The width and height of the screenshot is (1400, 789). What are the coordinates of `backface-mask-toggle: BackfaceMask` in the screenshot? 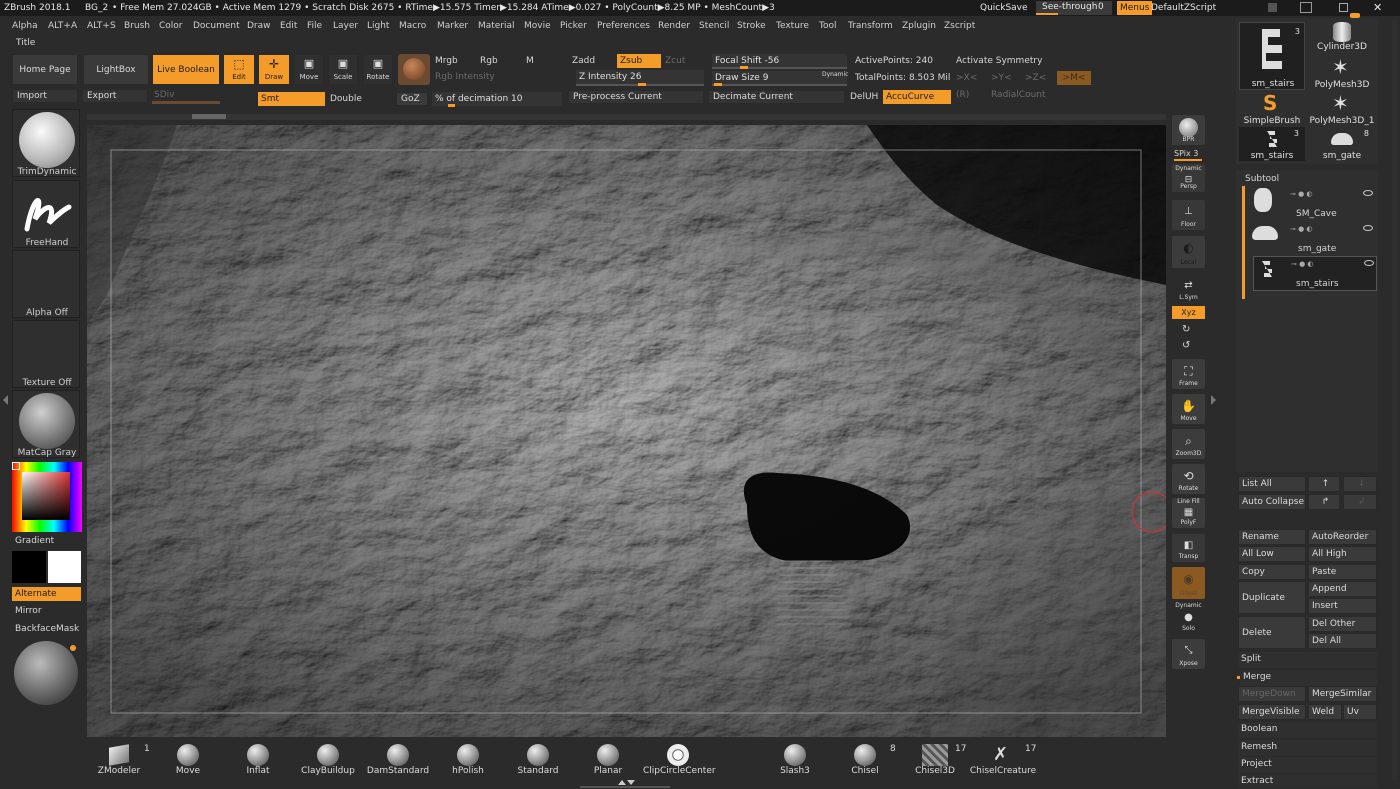 It's located at (47, 629).